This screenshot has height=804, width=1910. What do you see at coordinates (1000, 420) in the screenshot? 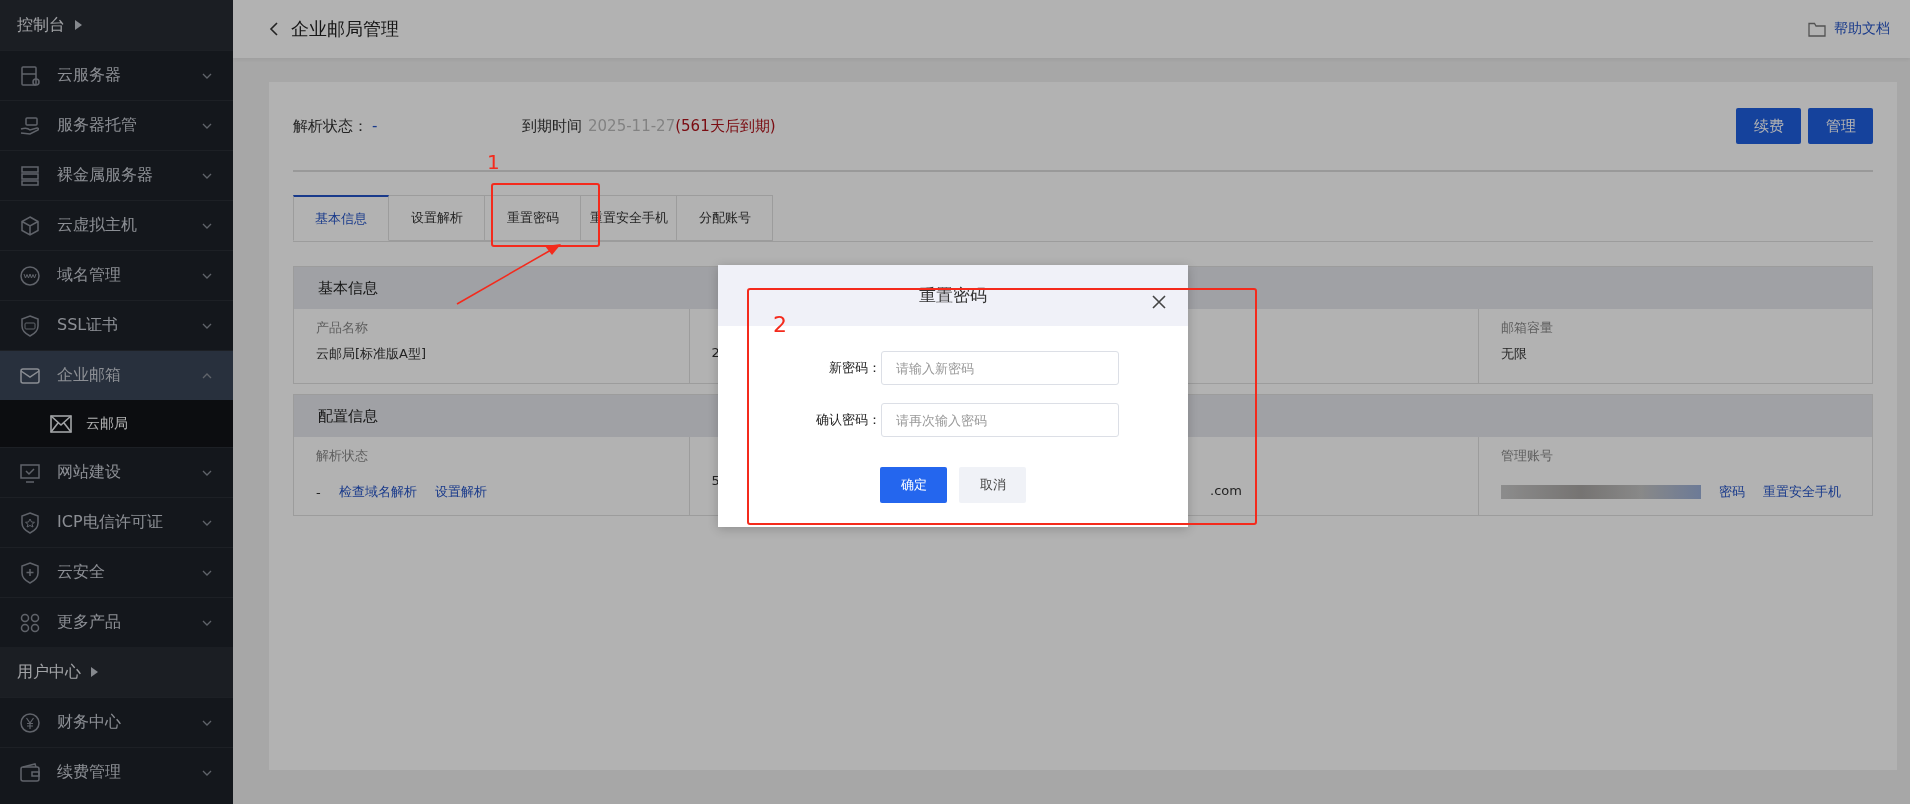
I see `input-field: 请再次输入密码` at bounding box center [1000, 420].